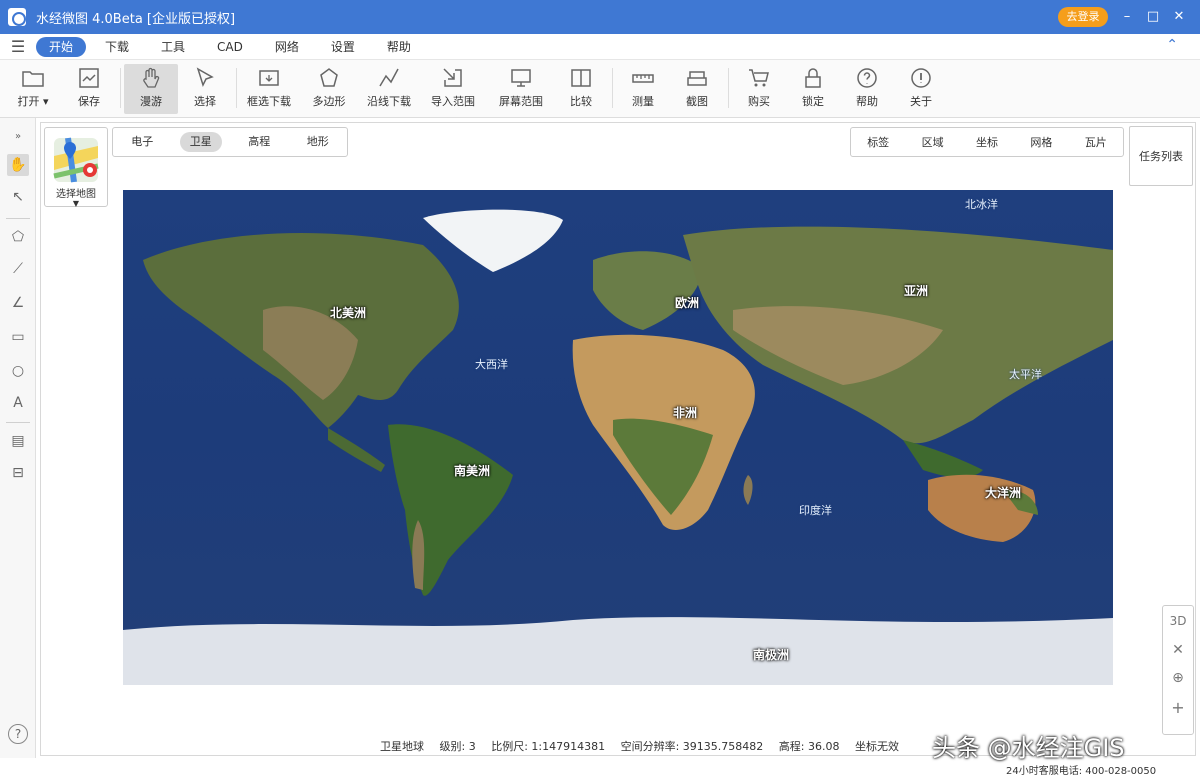 This screenshot has height=780, width=1200. I want to click on polygon-button: 多边形, so click(329, 89).